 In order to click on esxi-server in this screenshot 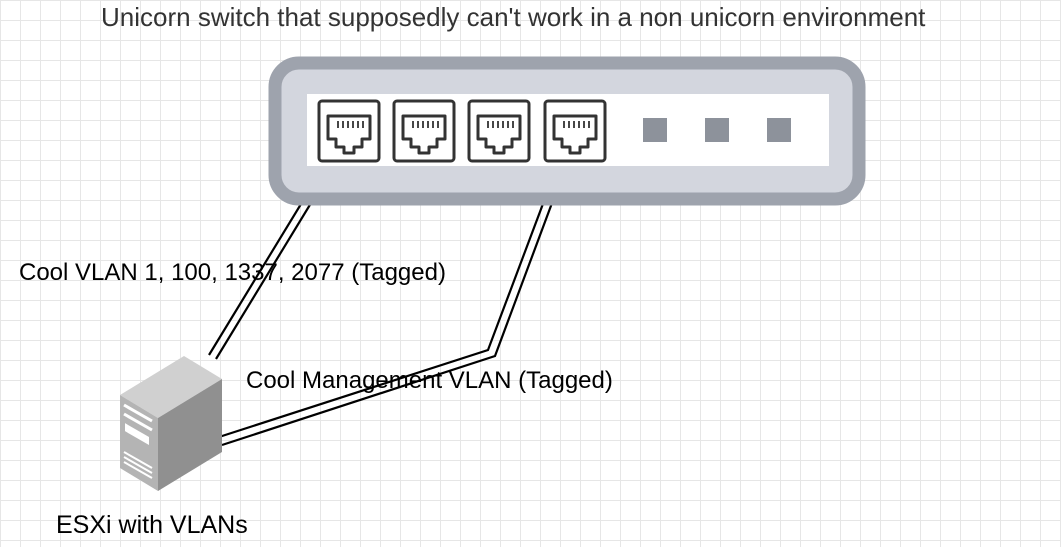, I will do `click(171, 423)`.